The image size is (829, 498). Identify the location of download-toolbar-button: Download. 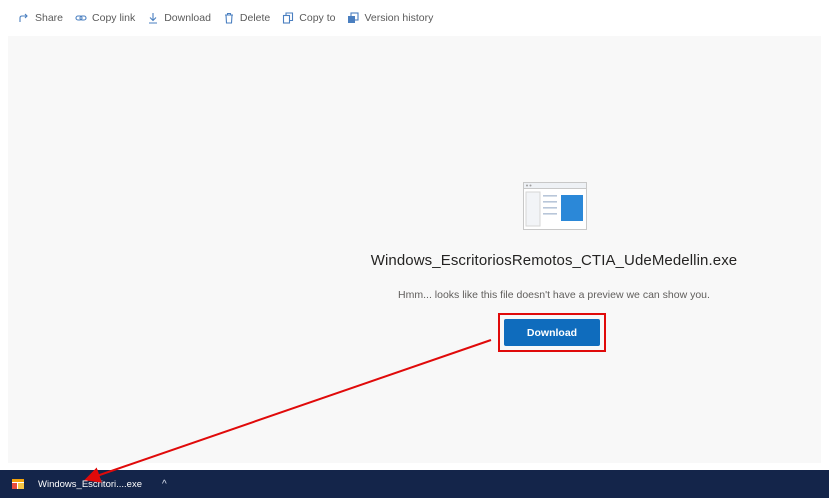
(179, 18).